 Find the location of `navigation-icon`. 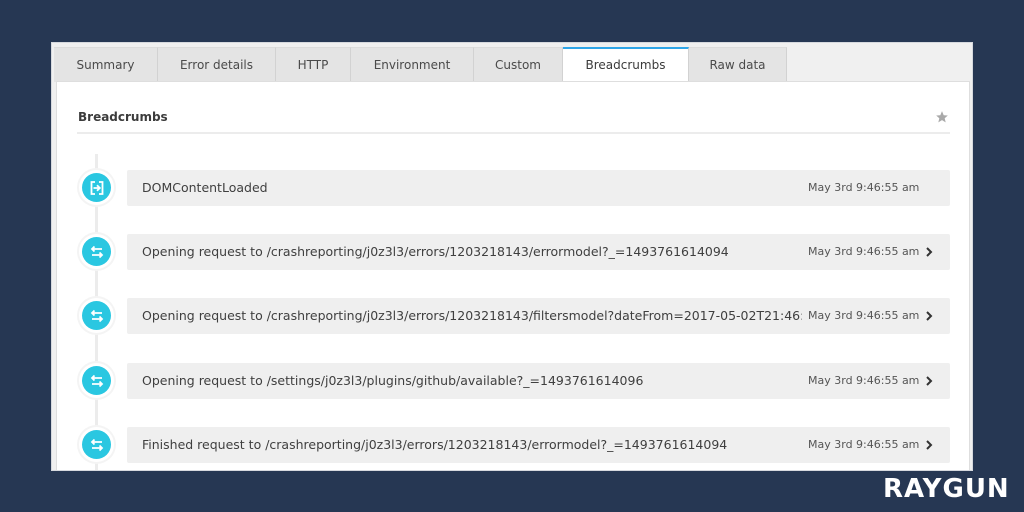

navigation-icon is located at coordinates (96, 187).